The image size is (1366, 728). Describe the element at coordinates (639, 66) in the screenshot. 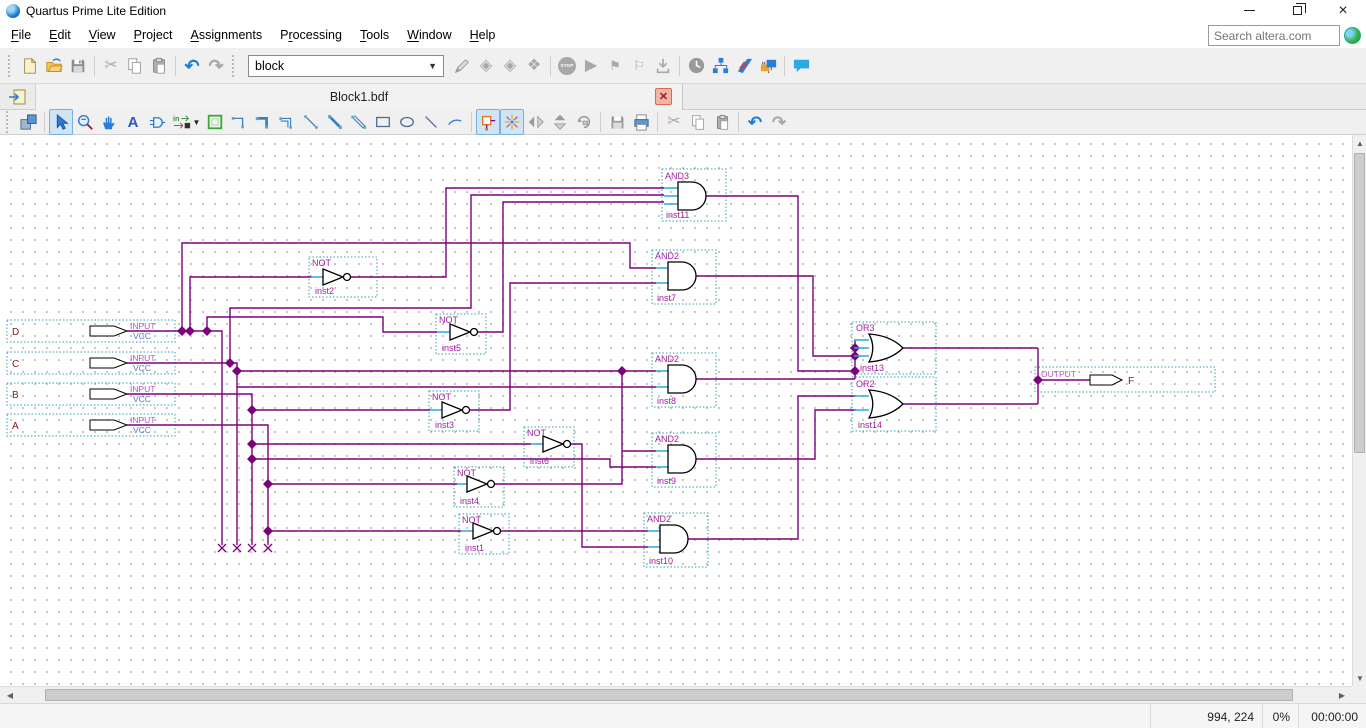

I see `start-timing-button: ⚐` at that location.